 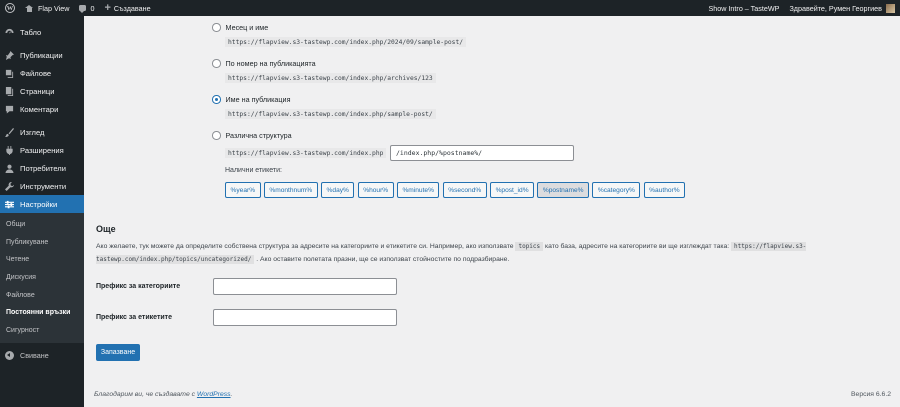 I want to click on wordpress-link: WordPress, so click(x=214, y=394).